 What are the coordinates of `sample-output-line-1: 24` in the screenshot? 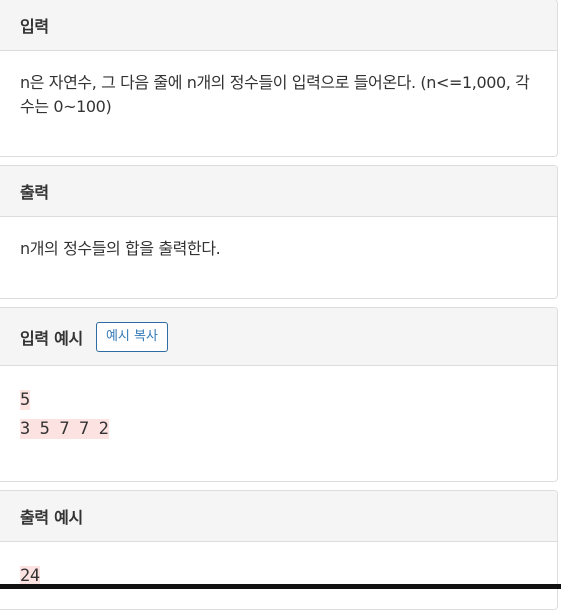 It's located at (30, 576).